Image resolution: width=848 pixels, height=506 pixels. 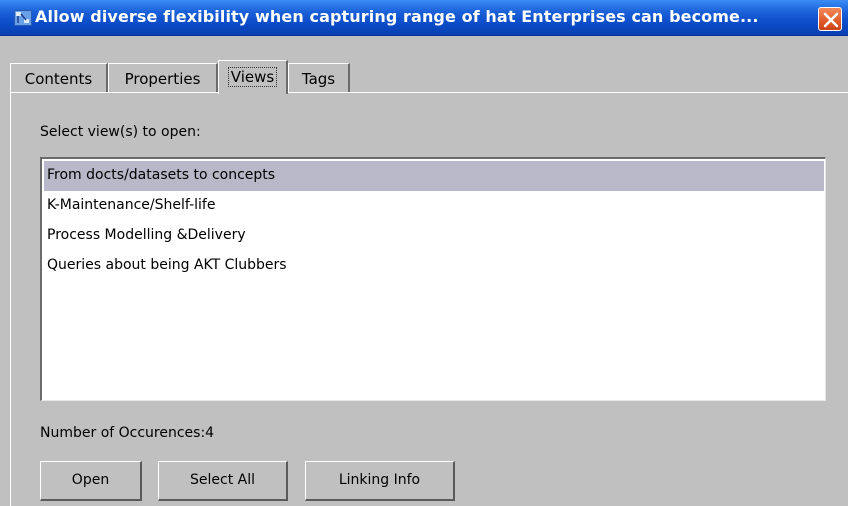 I want to click on tab-label: Properties, so click(x=162, y=79).